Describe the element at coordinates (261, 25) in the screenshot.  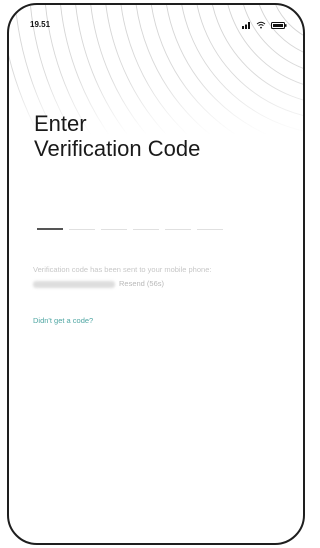
I see `wifi-icon` at that location.